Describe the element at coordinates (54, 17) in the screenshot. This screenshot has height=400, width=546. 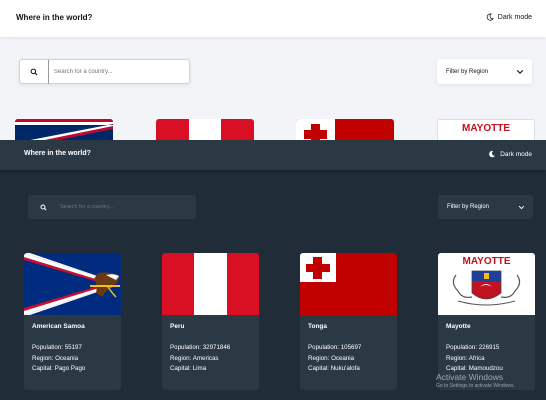
I see `light-app-title: Where in the world?` at that location.